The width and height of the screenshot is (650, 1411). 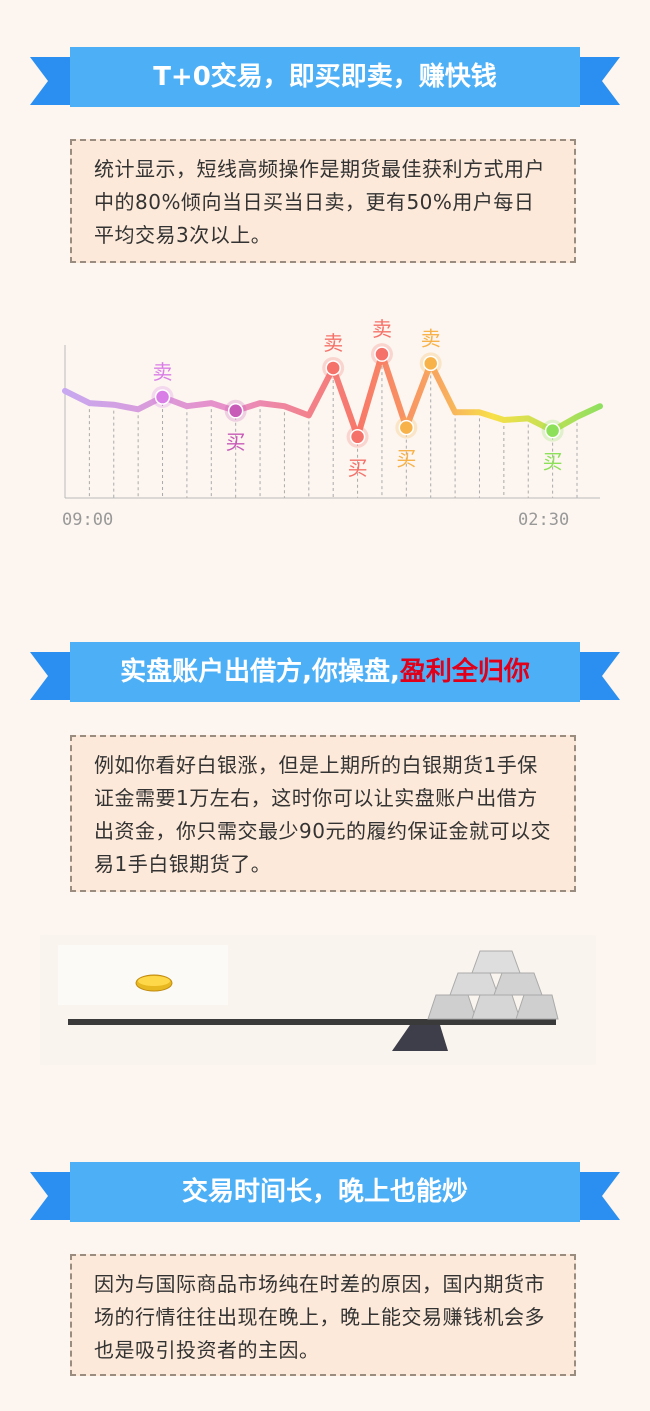 I want to click on balance-scale-illustration, so click(x=318, y=1000).